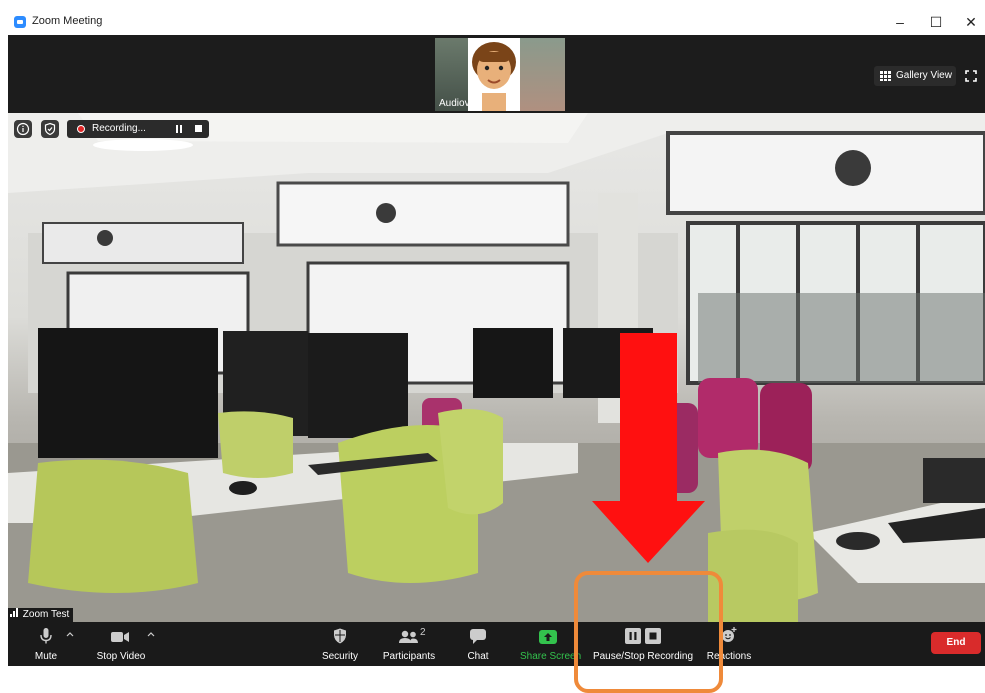 The image size is (985, 693). Describe the element at coordinates (340, 636) in the screenshot. I see `security-shield-icon` at that location.